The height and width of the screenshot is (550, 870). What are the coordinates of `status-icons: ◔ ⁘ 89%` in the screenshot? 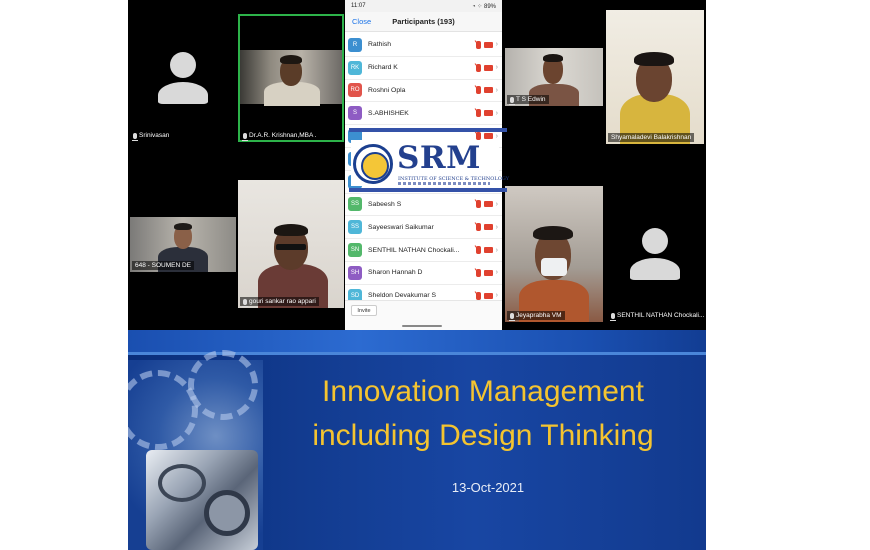 It's located at (484, 6).